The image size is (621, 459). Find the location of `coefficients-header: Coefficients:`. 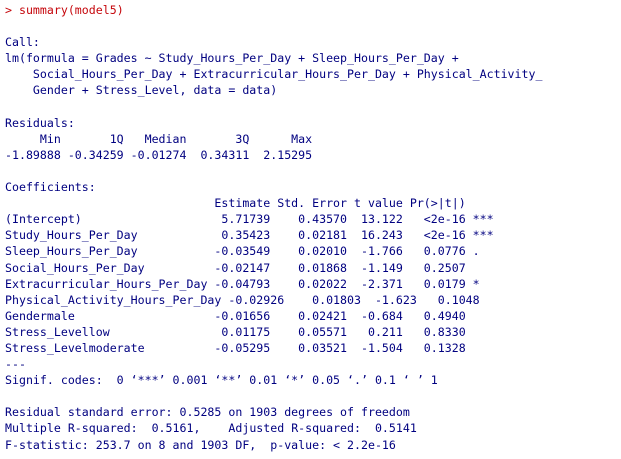

coefficients-header: Coefficients: is located at coordinates (50, 187).